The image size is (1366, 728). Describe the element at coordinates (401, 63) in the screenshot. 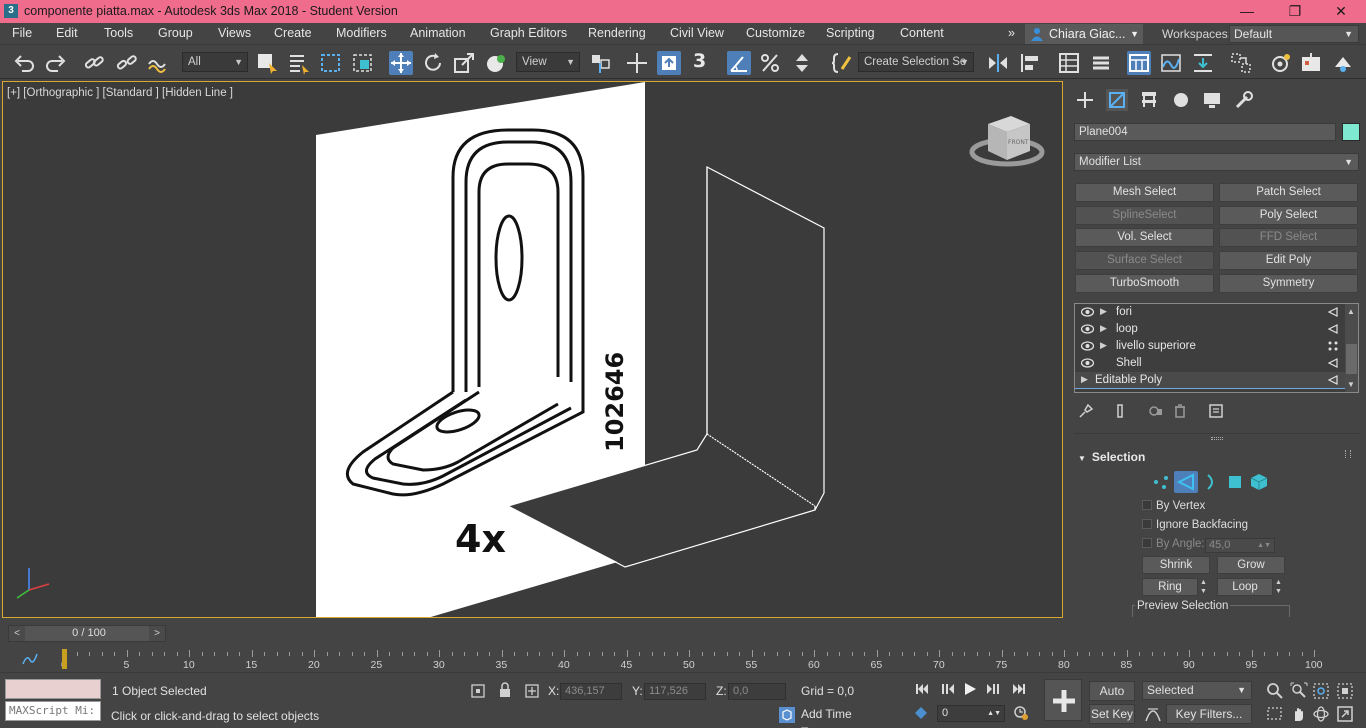

I see `select-and-move-icon` at that location.